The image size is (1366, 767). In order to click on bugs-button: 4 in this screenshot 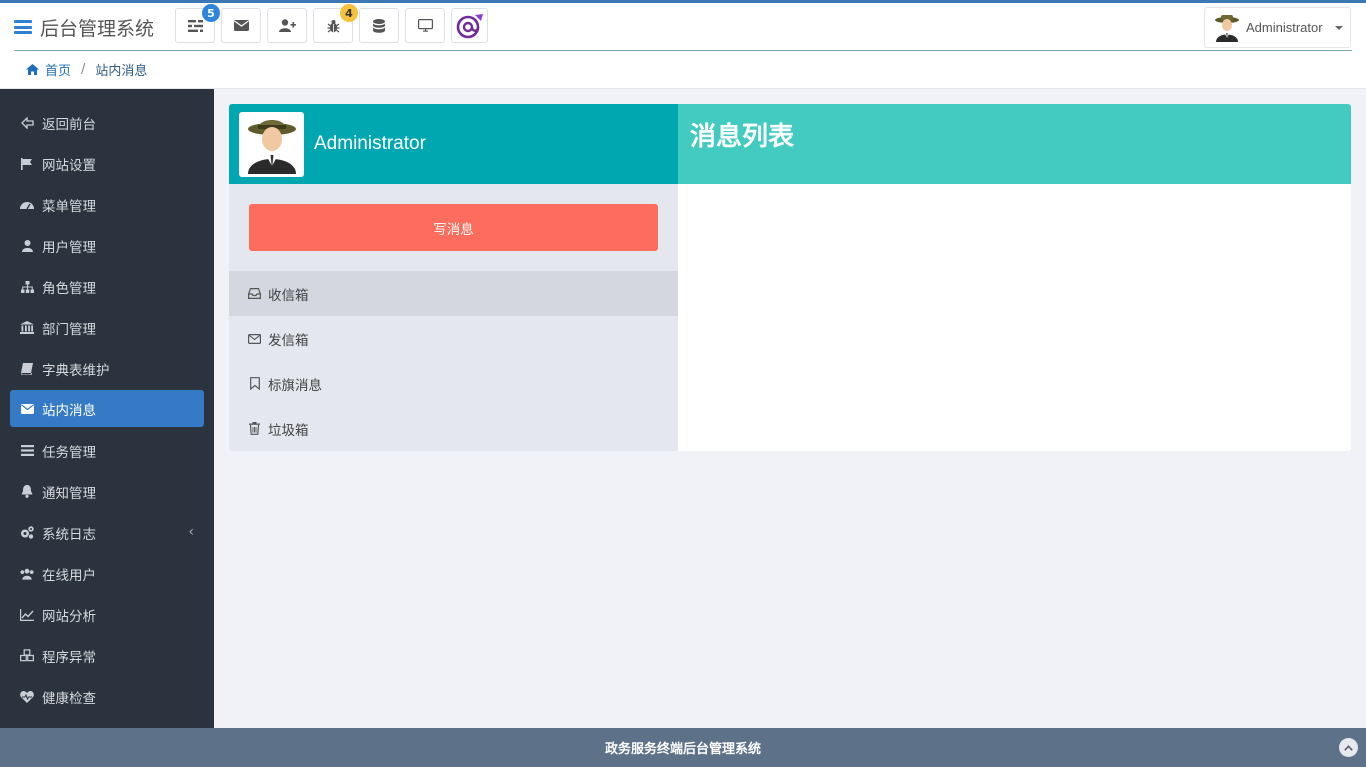, I will do `click(335, 23)`.